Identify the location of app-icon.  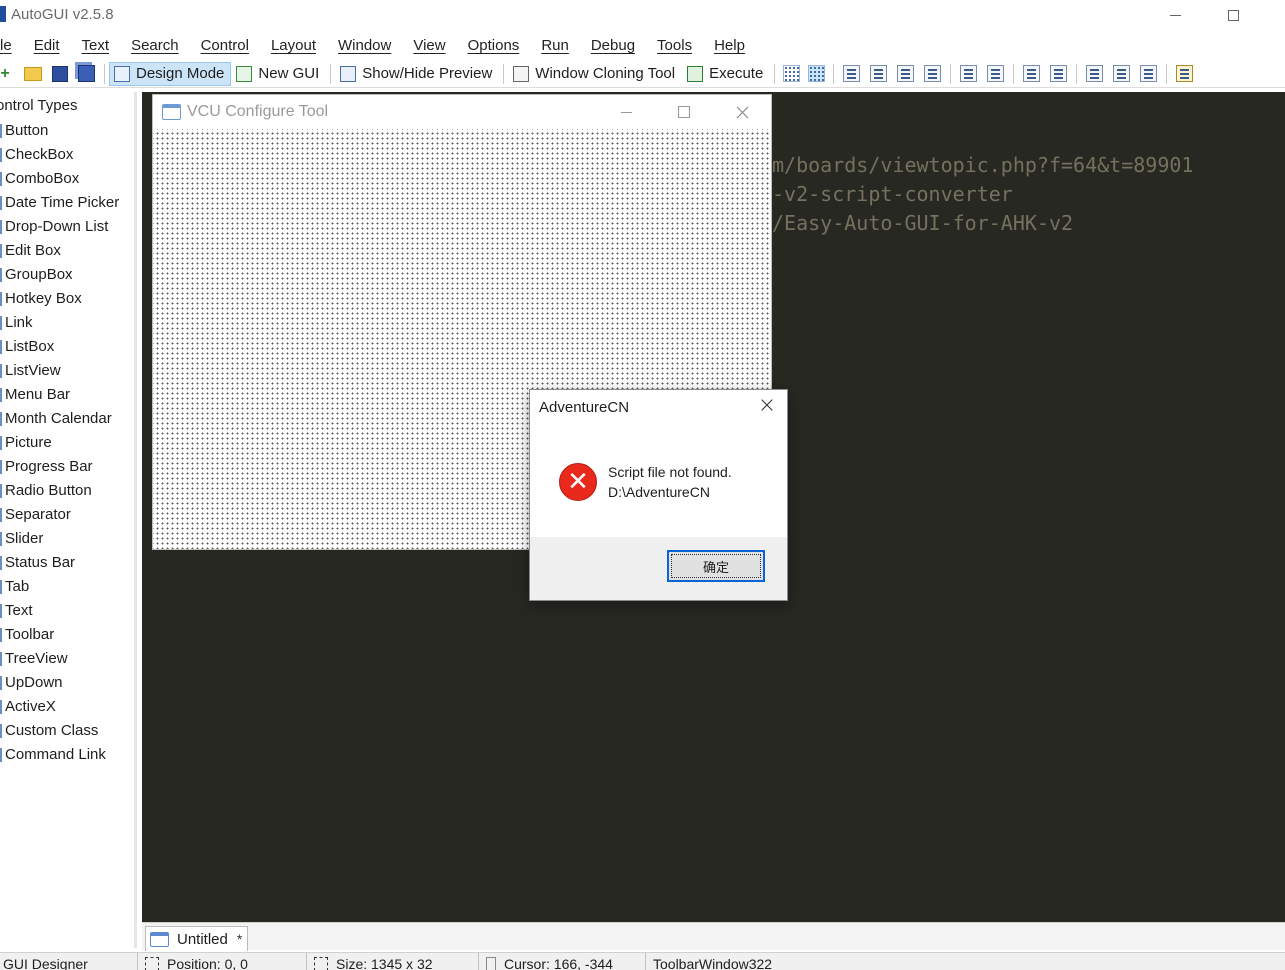
(3, 14).